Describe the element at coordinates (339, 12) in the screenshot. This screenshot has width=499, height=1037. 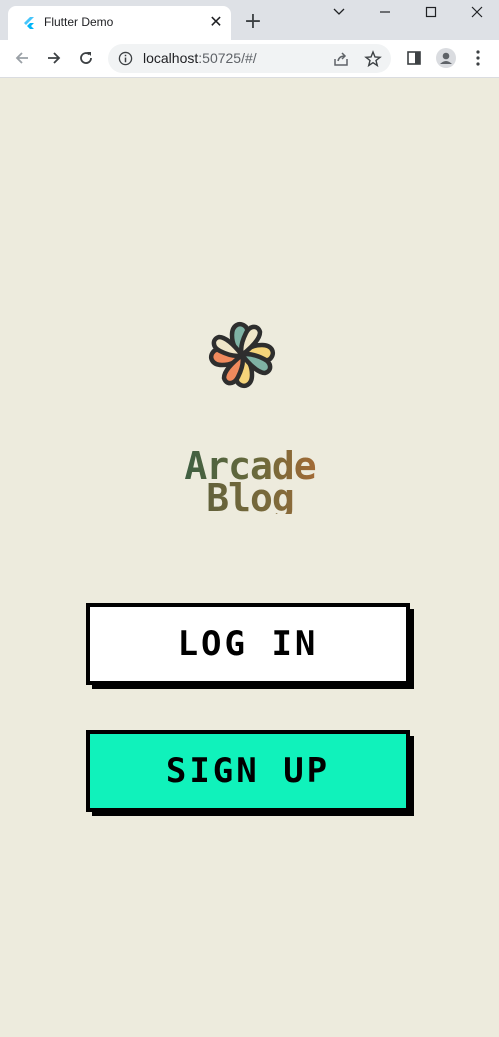
I see `chevron-down-icon` at that location.